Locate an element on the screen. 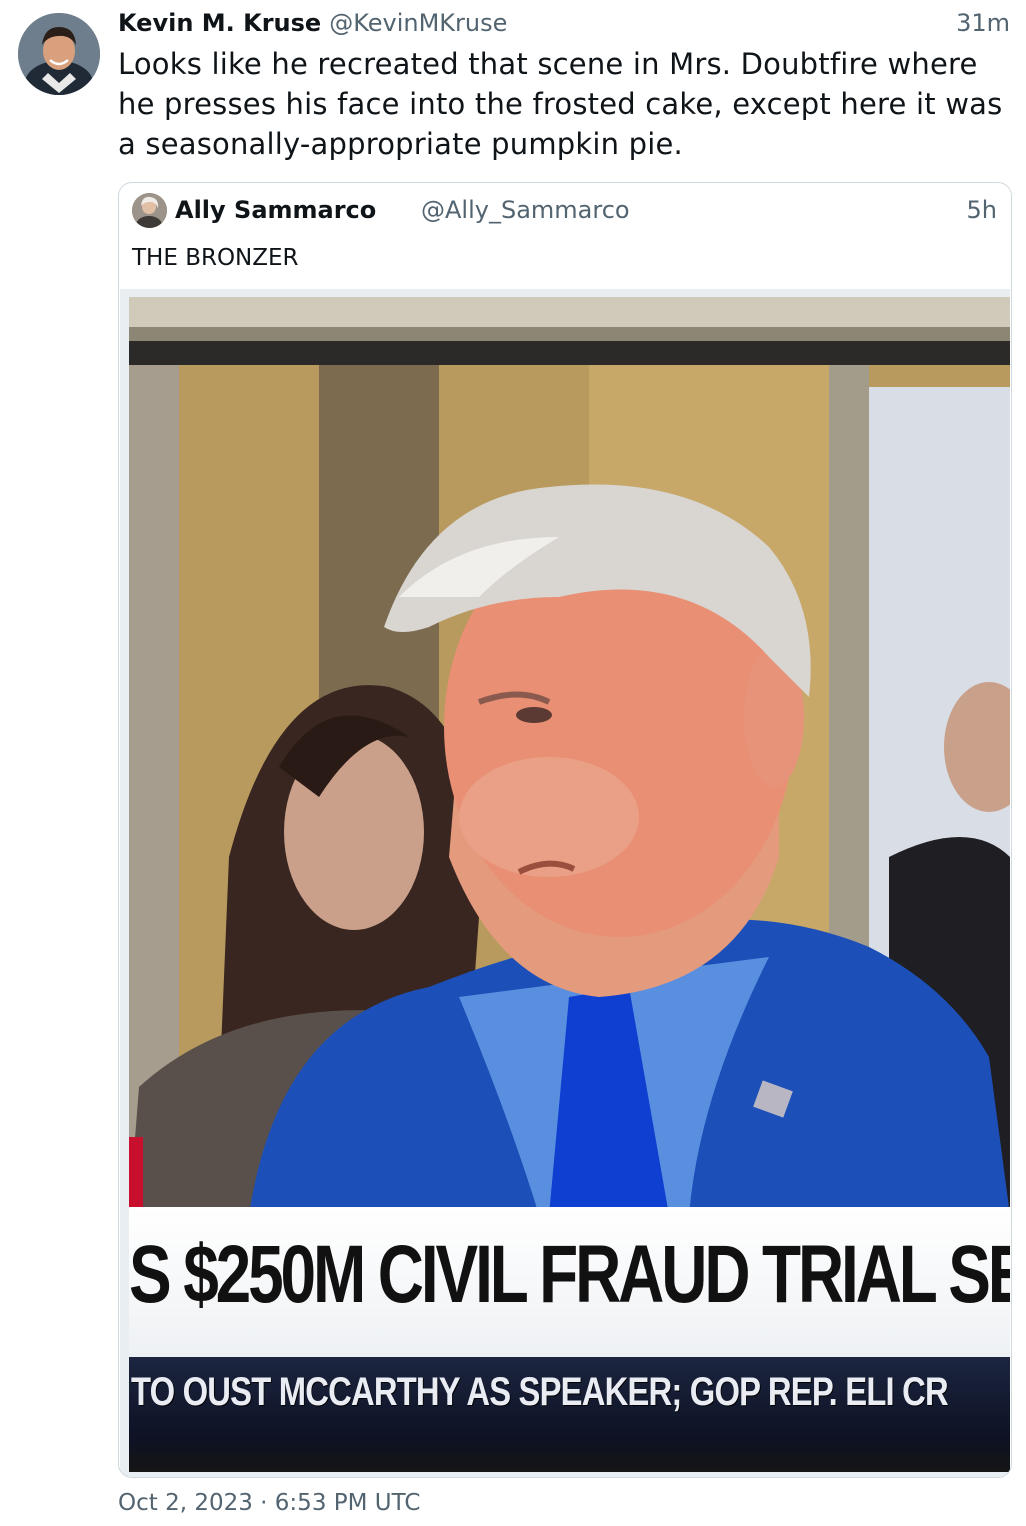  quoted-tweet-time: 5h is located at coordinates (981, 210).